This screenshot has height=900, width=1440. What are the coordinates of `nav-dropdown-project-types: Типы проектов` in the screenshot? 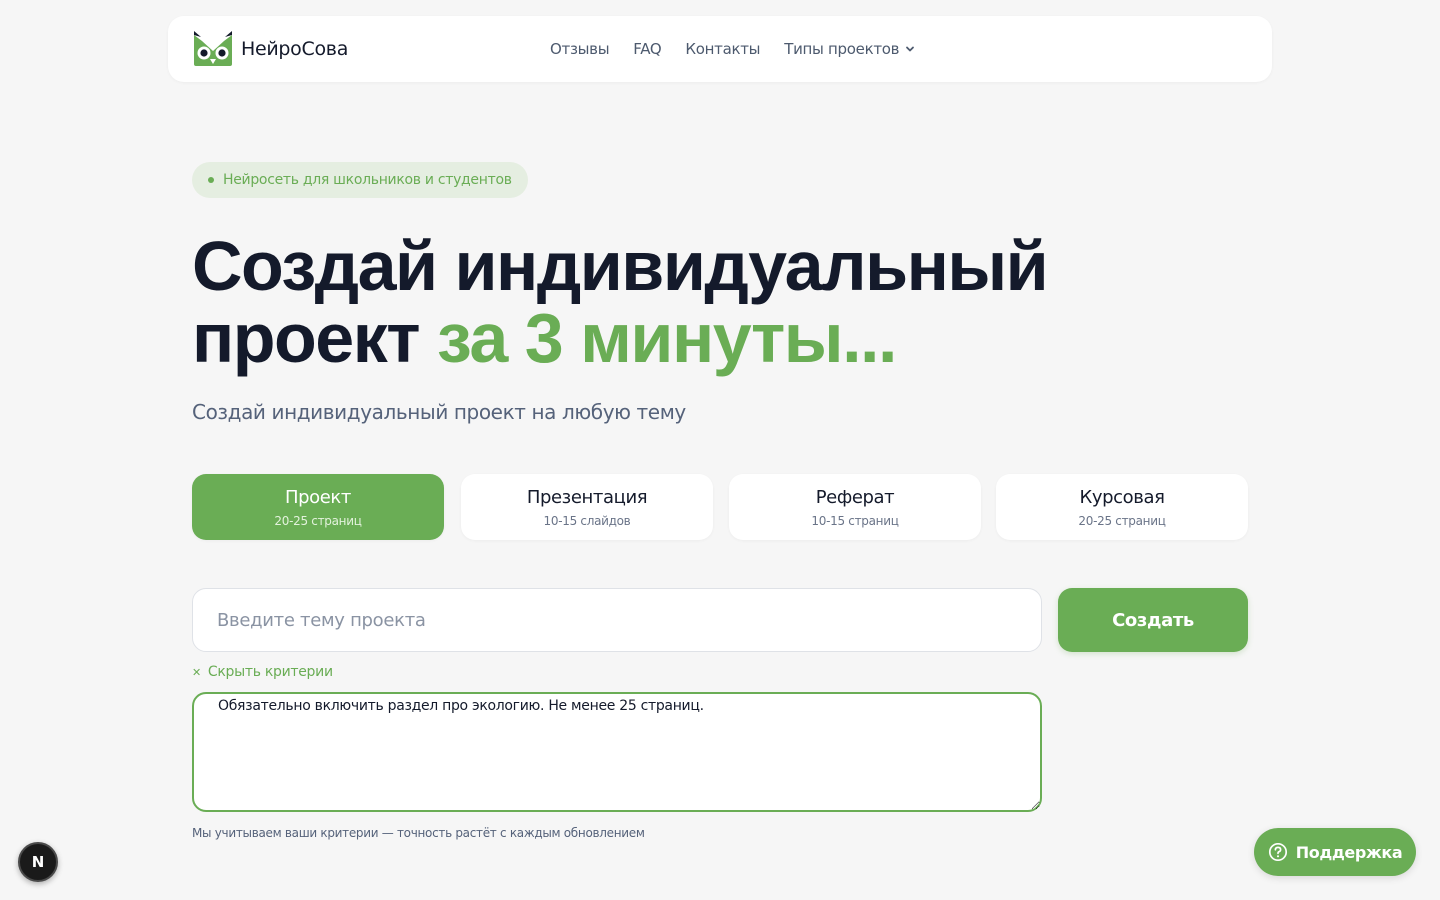 It's located at (849, 49).